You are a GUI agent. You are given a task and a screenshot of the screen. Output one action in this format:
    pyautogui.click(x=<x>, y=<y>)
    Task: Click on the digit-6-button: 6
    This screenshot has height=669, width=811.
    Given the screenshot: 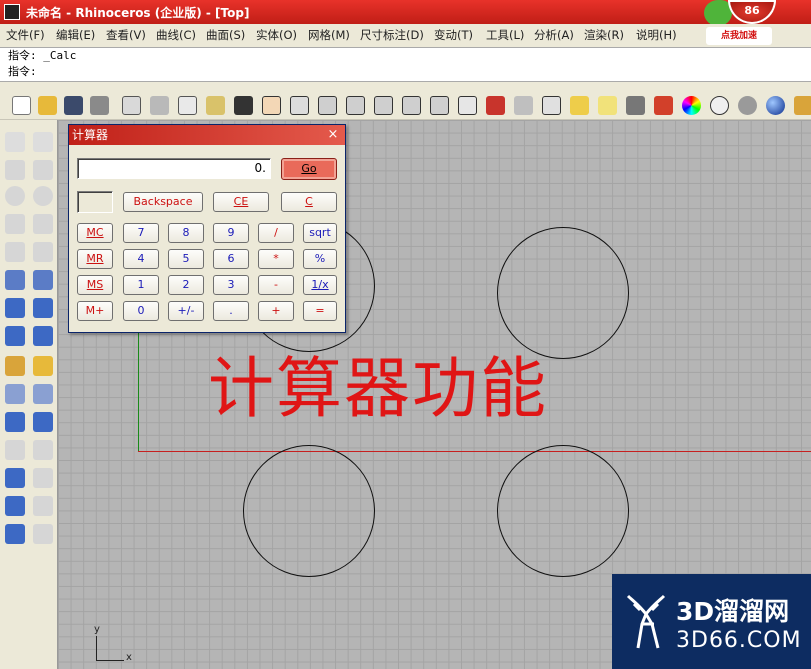 What is the action you would take?
    pyautogui.click(x=231, y=259)
    